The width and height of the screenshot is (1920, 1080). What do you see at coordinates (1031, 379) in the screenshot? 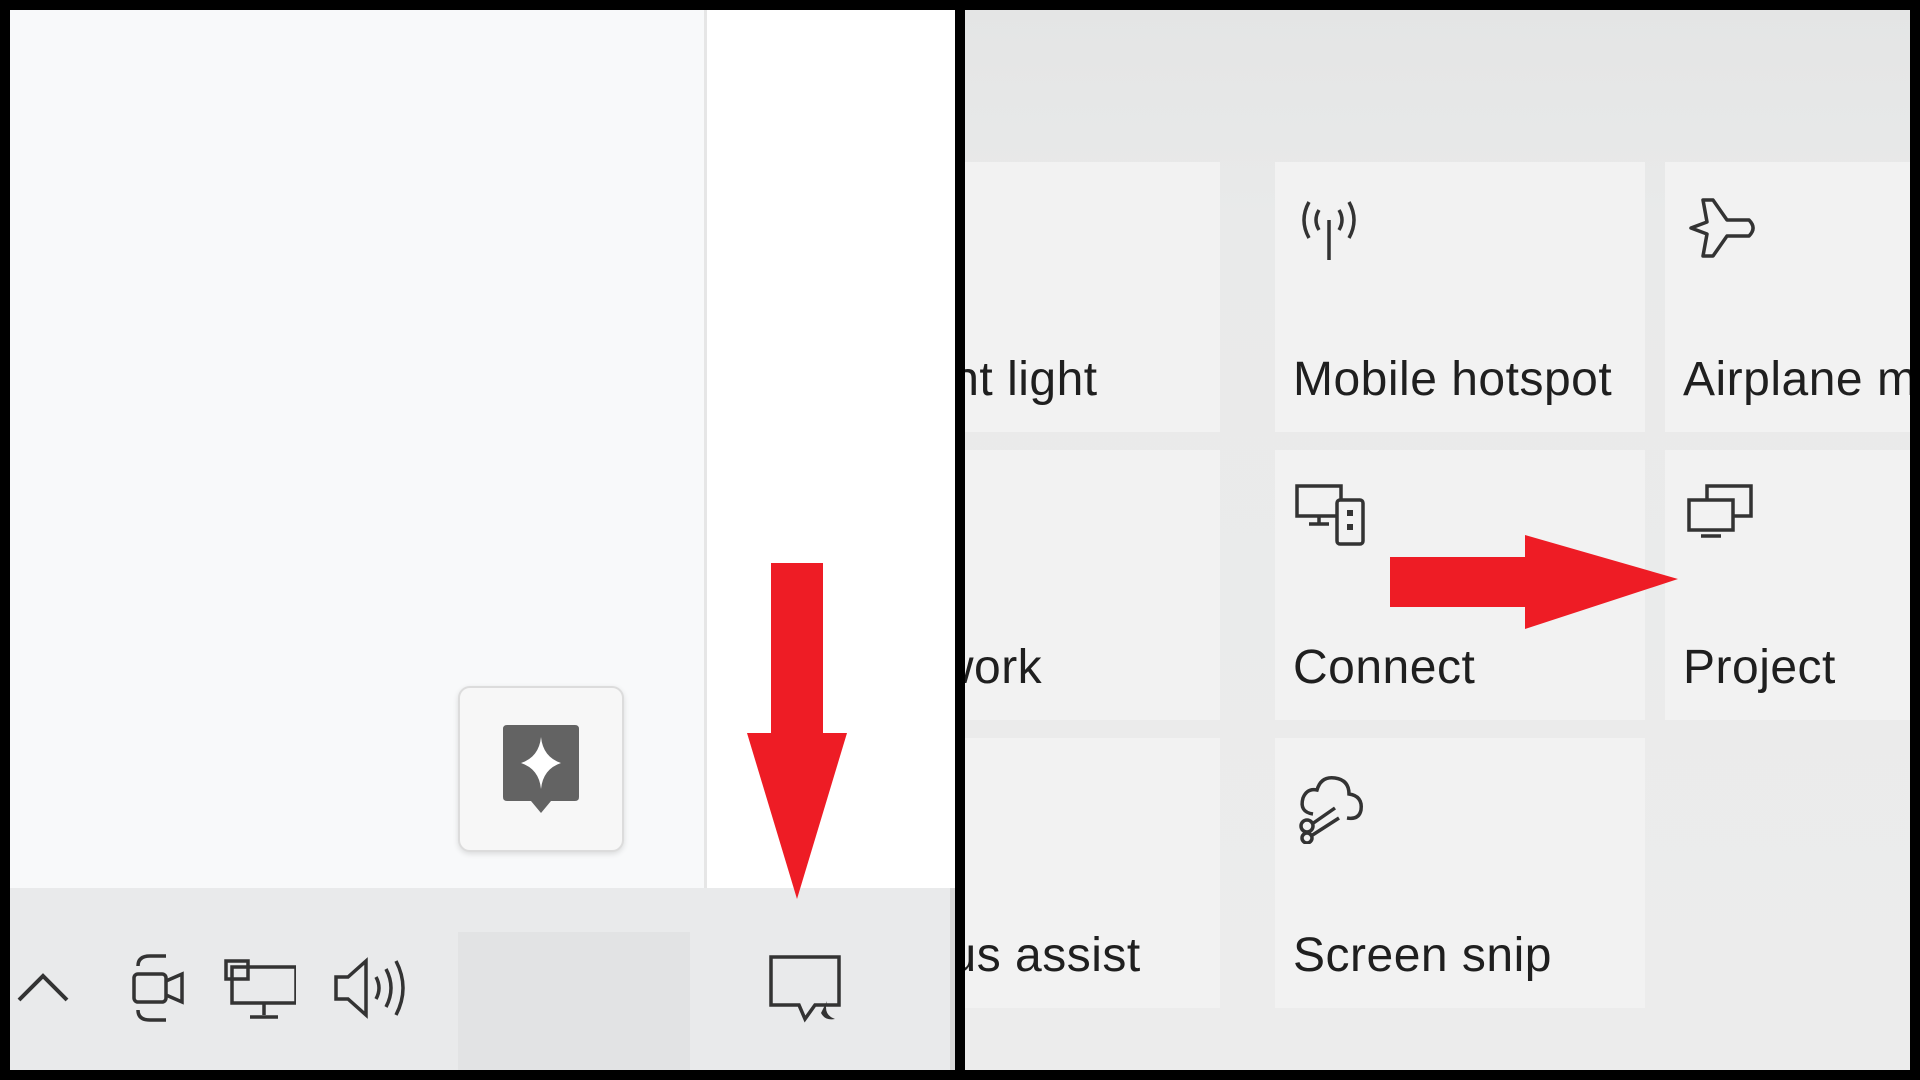
I see `tile-label: ght light` at bounding box center [1031, 379].